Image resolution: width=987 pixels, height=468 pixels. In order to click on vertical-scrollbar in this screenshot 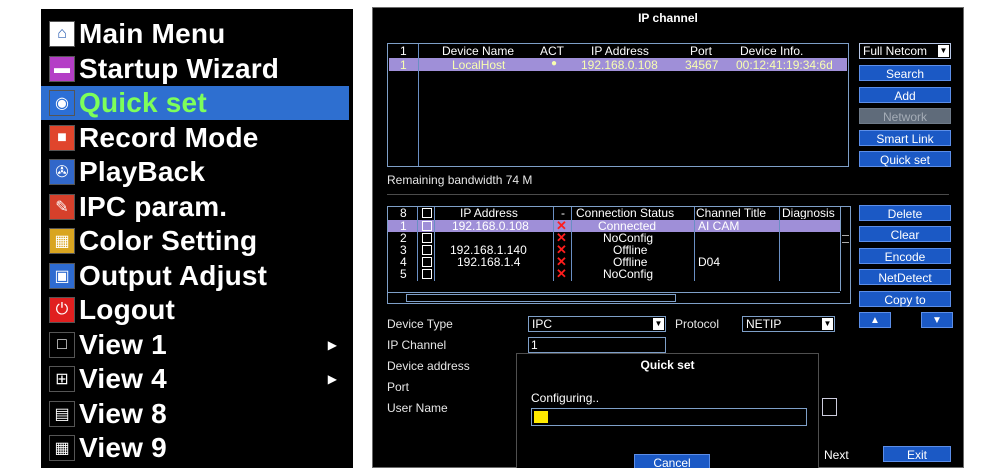, I will do `click(845, 249)`.